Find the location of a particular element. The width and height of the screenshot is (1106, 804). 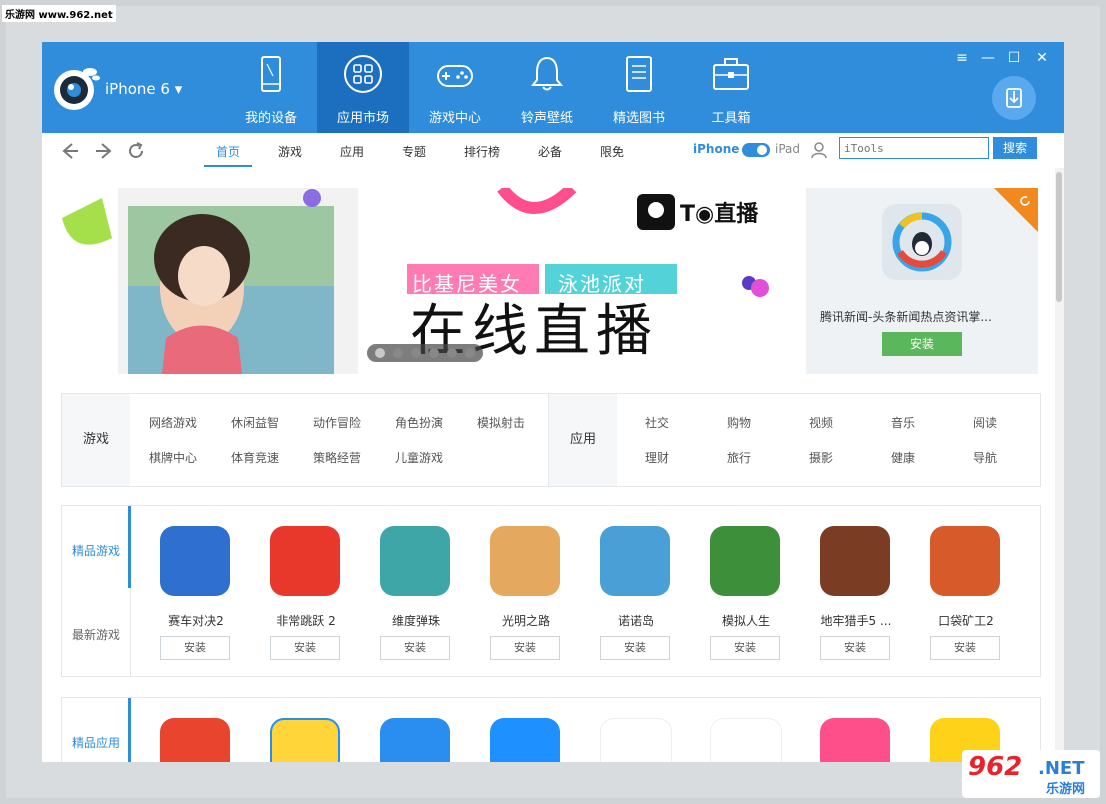

nav-tab-label: 铃声壁纸 is located at coordinates (546, 118).